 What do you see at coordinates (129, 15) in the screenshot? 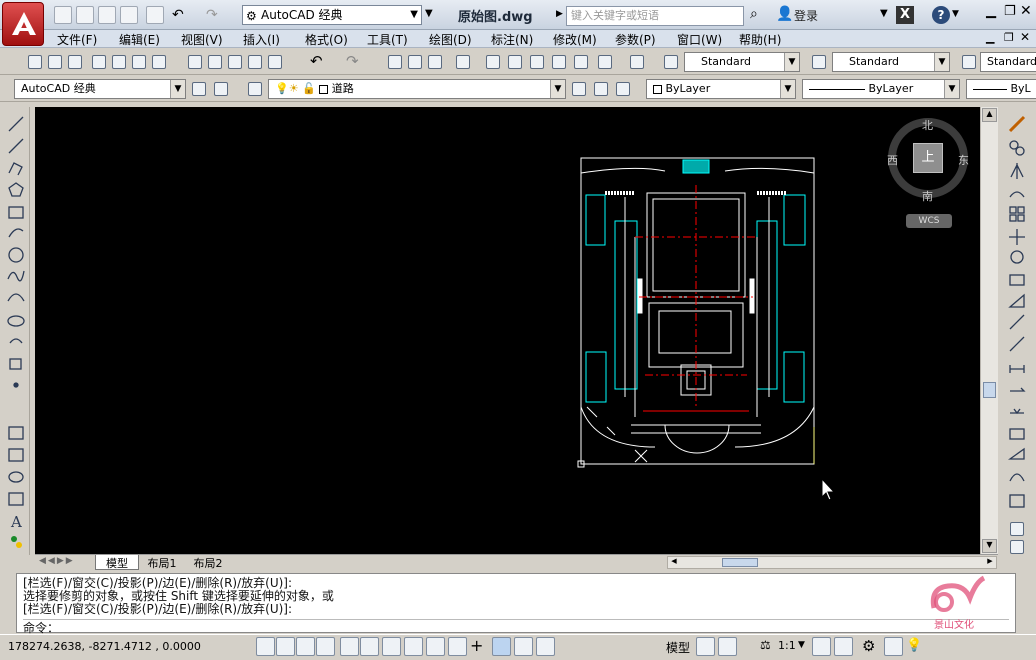
I see `save-as-icon` at bounding box center [129, 15].